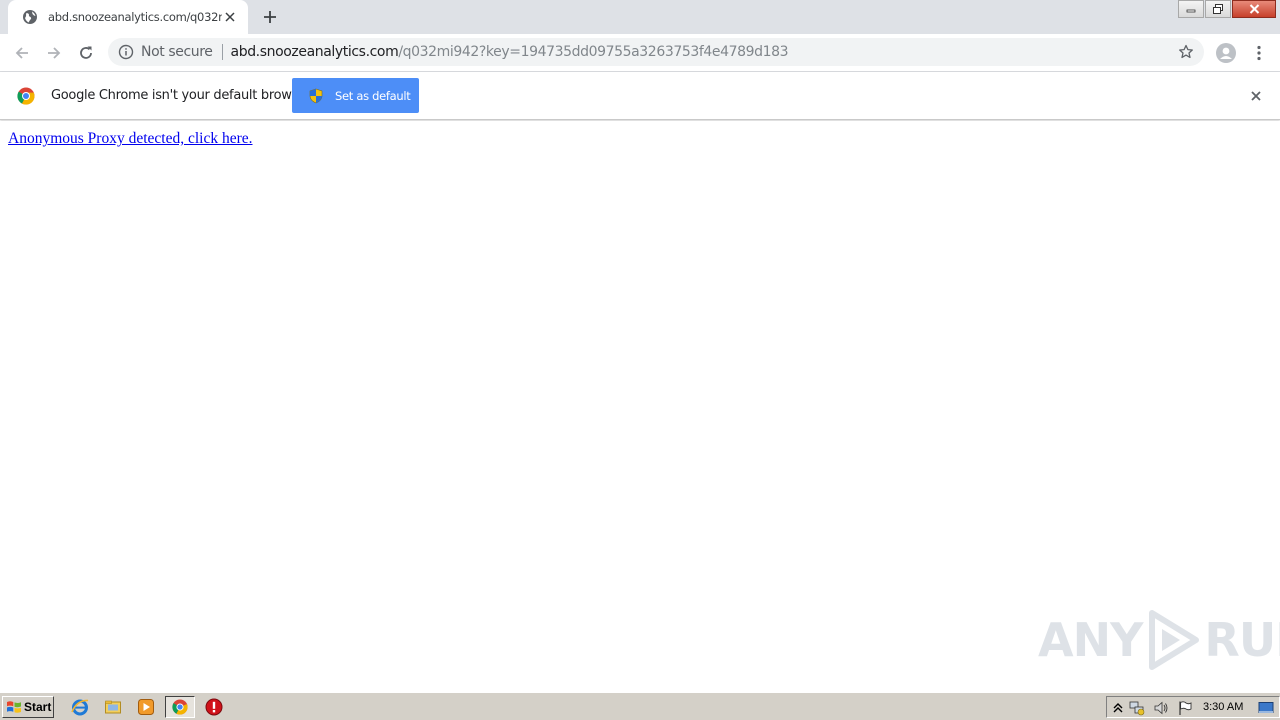 The height and width of the screenshot is (720, 1280). I want to click on forward-button, so click(54, 53).